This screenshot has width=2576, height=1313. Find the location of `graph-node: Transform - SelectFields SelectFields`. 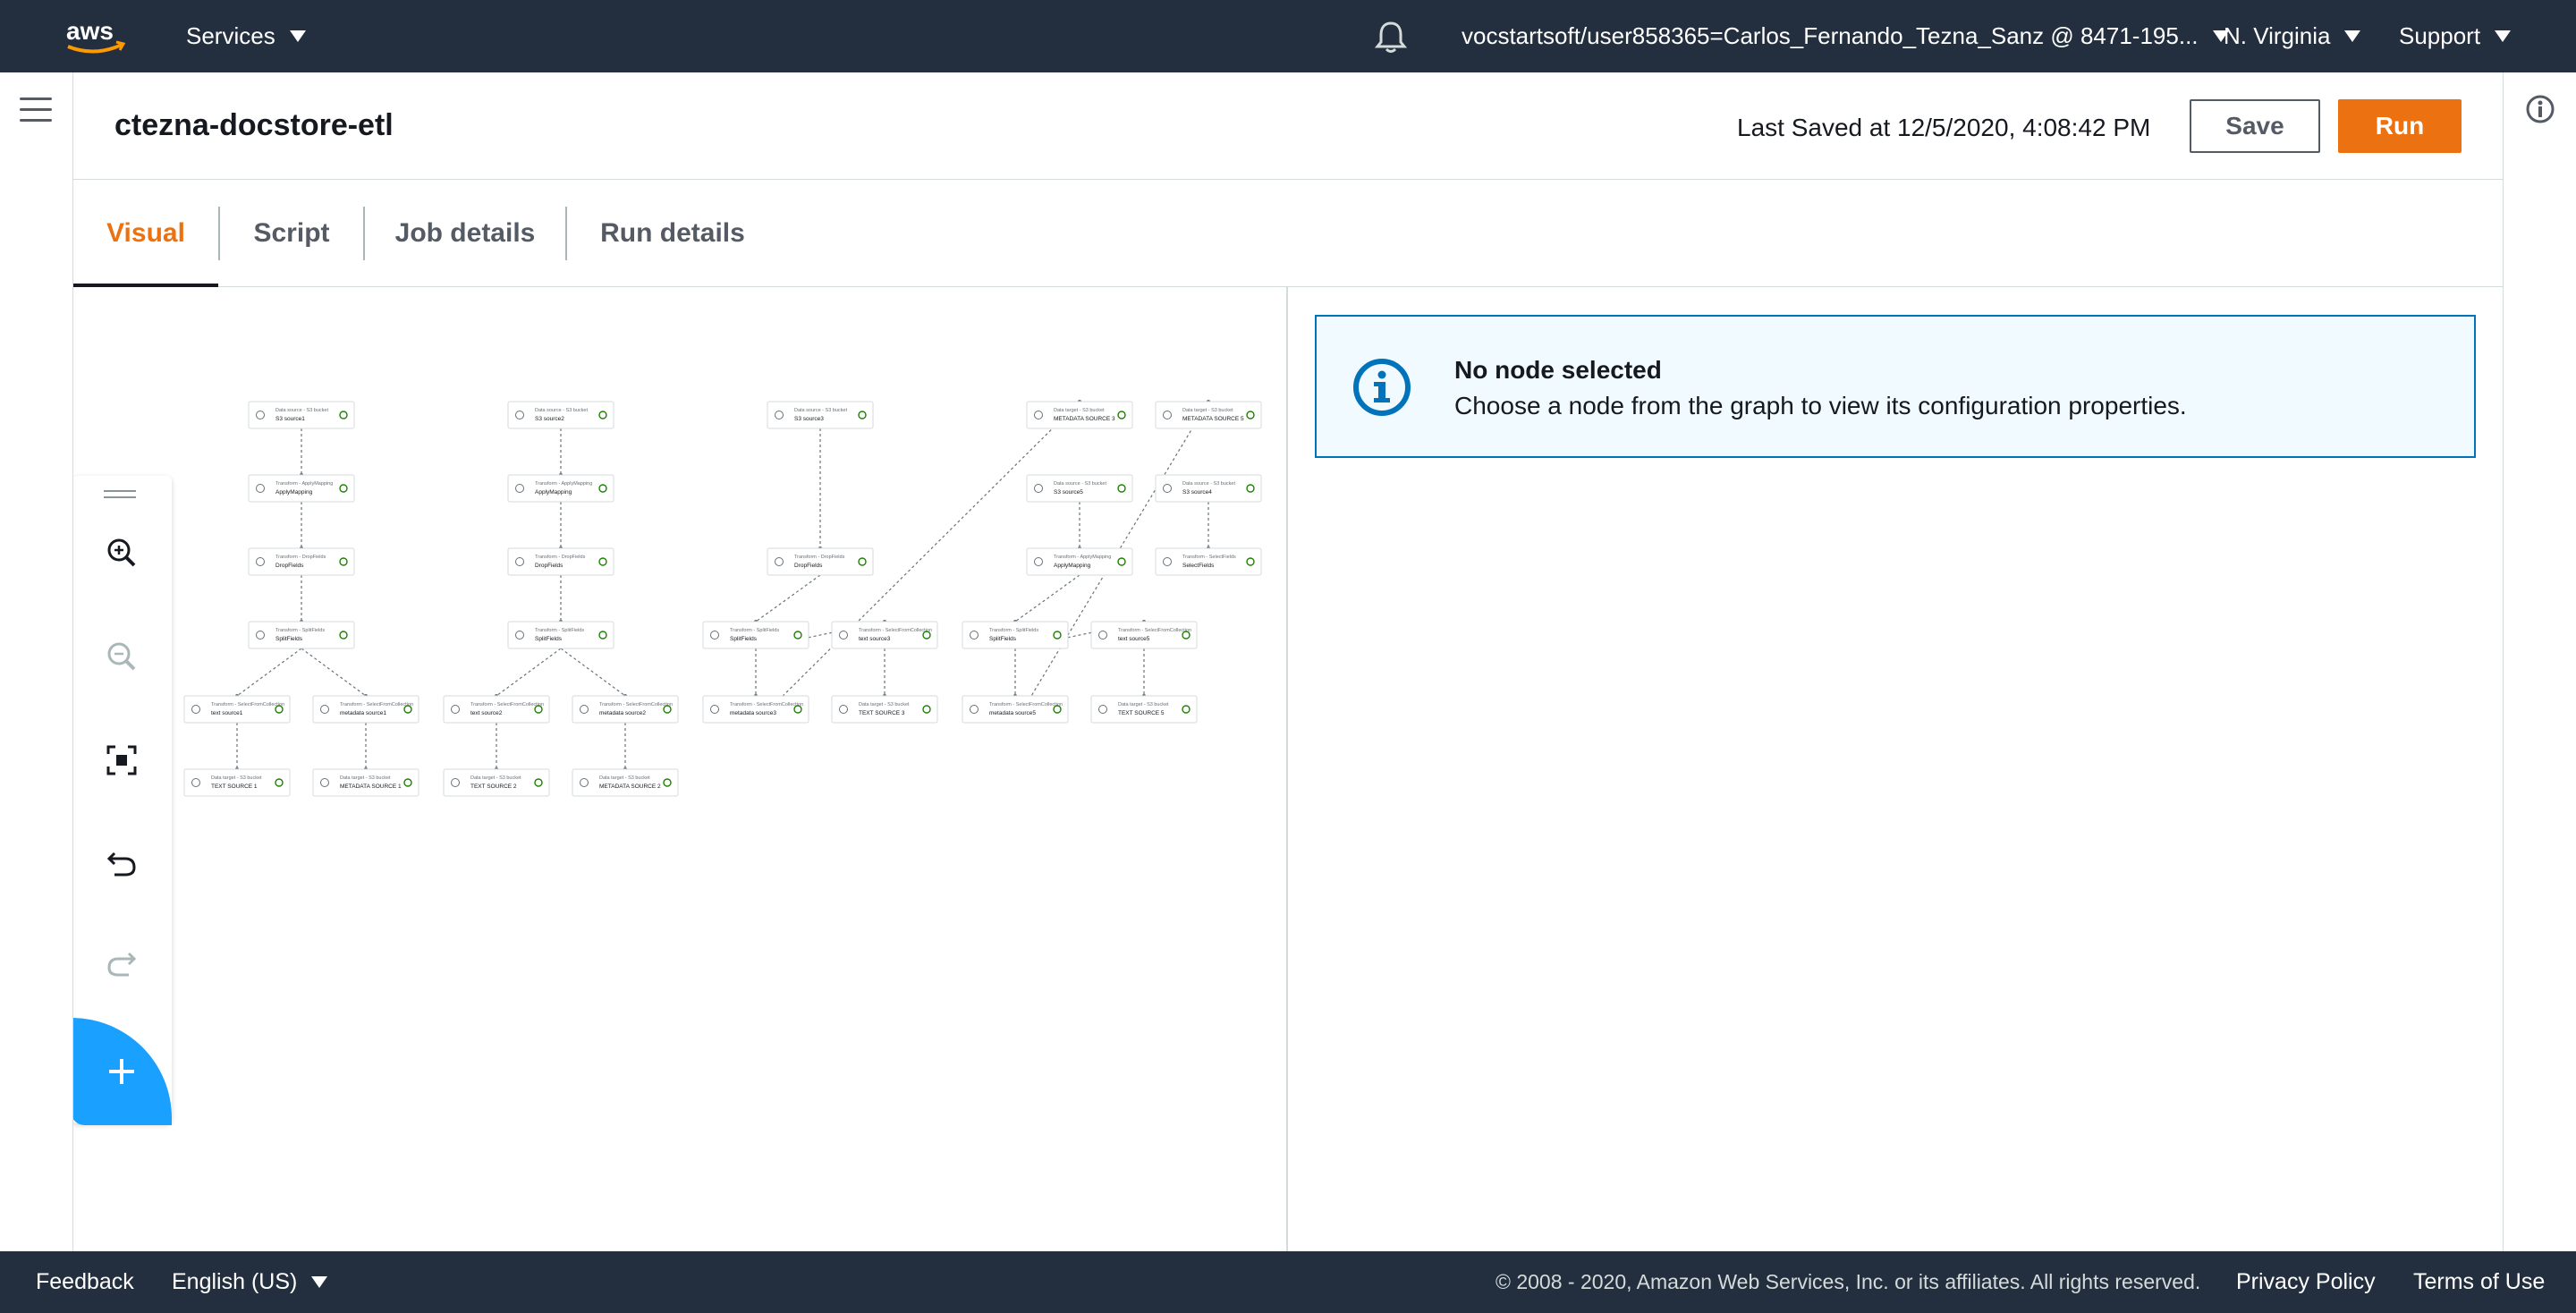

graph-node: Transform - SelectFields SelectFields is located at coordinates (1208, 561).